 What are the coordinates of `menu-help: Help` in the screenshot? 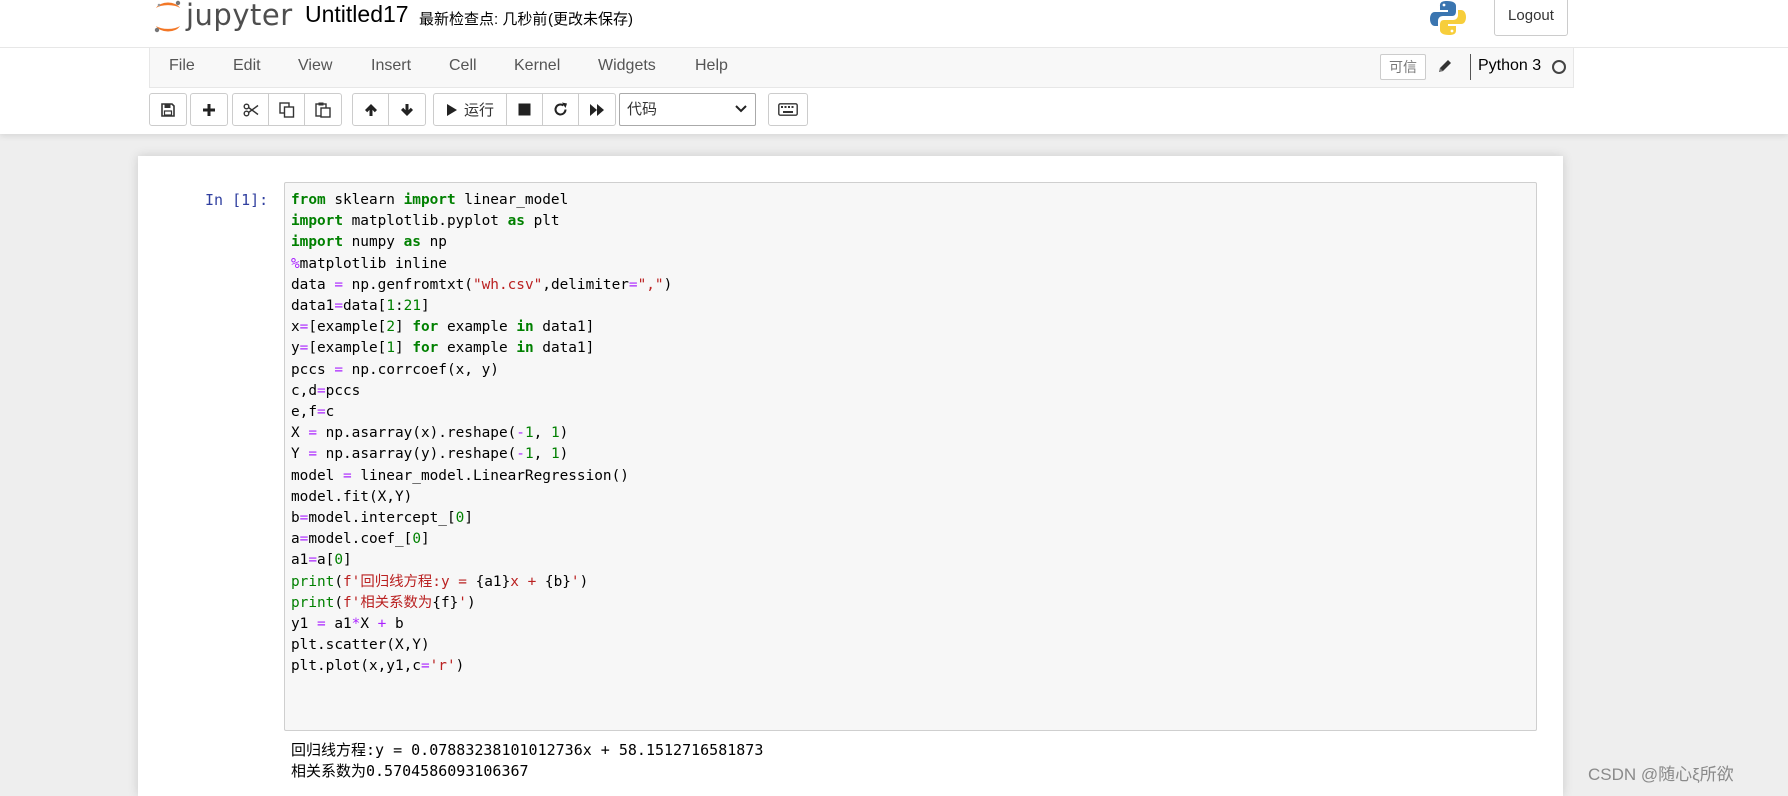 It's located at (711, 66).